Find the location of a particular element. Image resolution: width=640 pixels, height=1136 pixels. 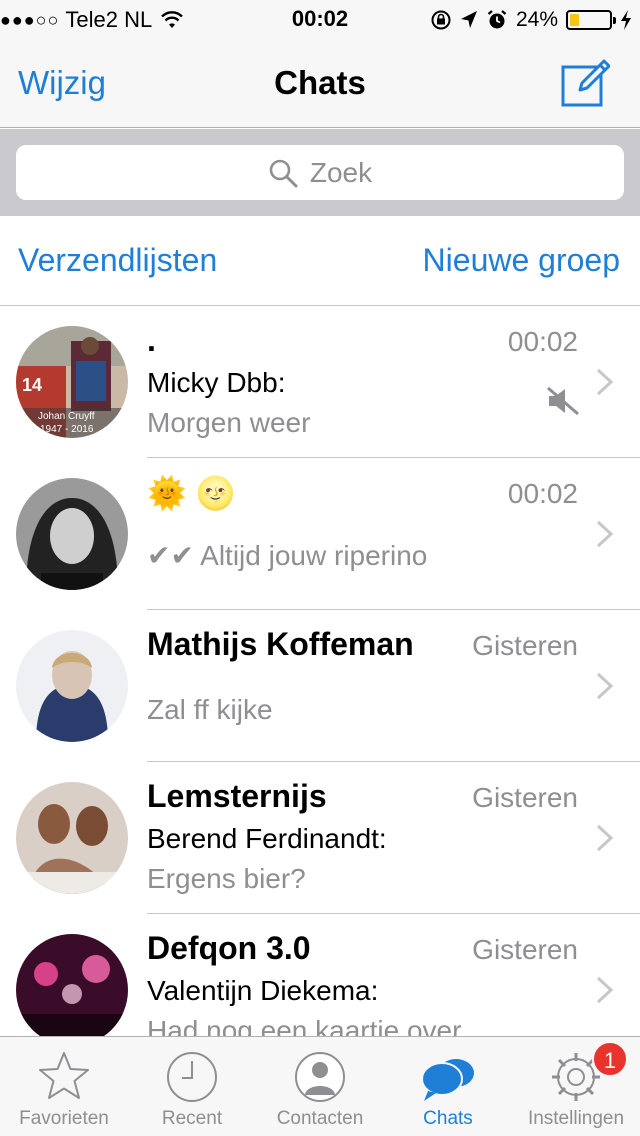

location-icon is located at coordinates (468, 19).